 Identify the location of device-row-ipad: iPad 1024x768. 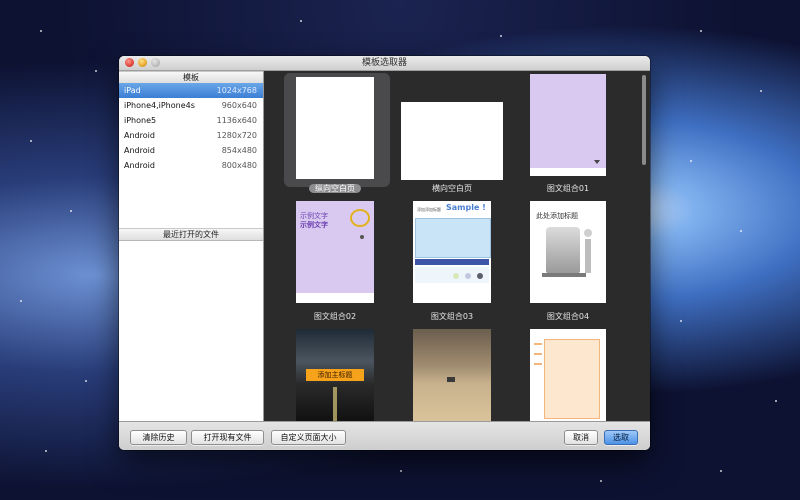
(191, 90).